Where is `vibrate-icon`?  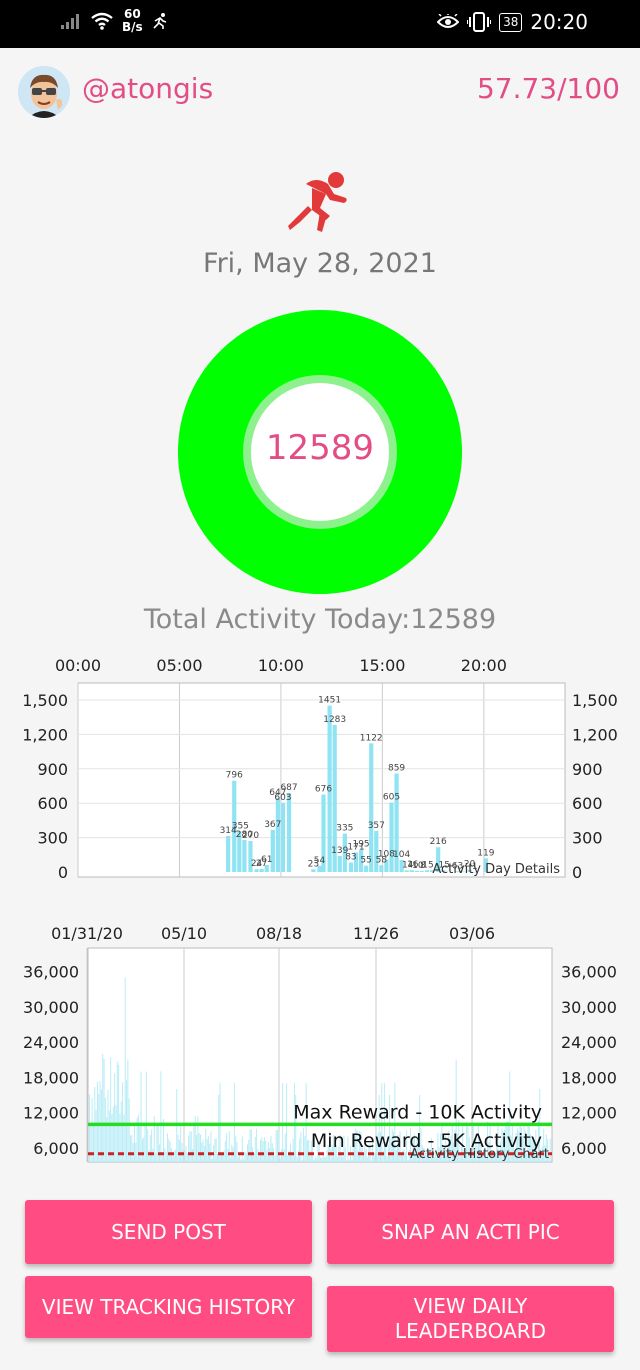 vibrate-icon is located at coordinates (479, 22).